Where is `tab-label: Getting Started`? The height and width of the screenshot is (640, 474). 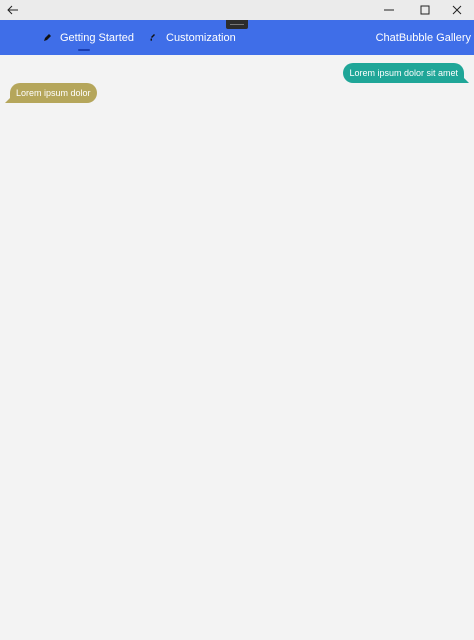
tab-label: Getting Started is located at coordinates (97, 37).